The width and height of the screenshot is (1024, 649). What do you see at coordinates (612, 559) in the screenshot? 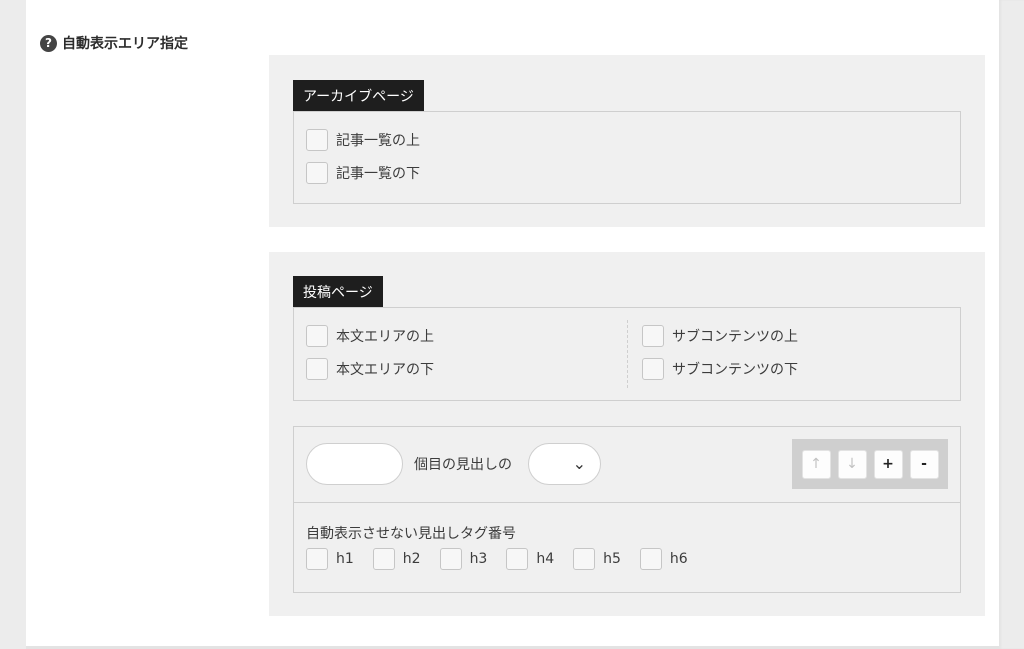
I see `heading-label: h5` at bounding box center [612, 559].